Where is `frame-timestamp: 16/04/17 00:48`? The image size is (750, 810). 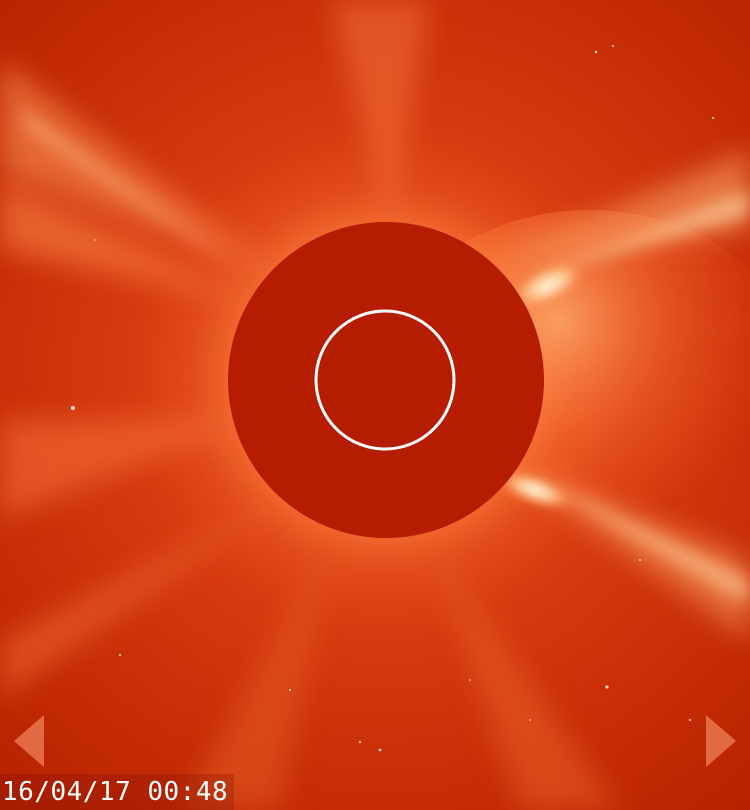 frame-timestamp: 16/04/17 00:48 is located at coordinates (117, 792).